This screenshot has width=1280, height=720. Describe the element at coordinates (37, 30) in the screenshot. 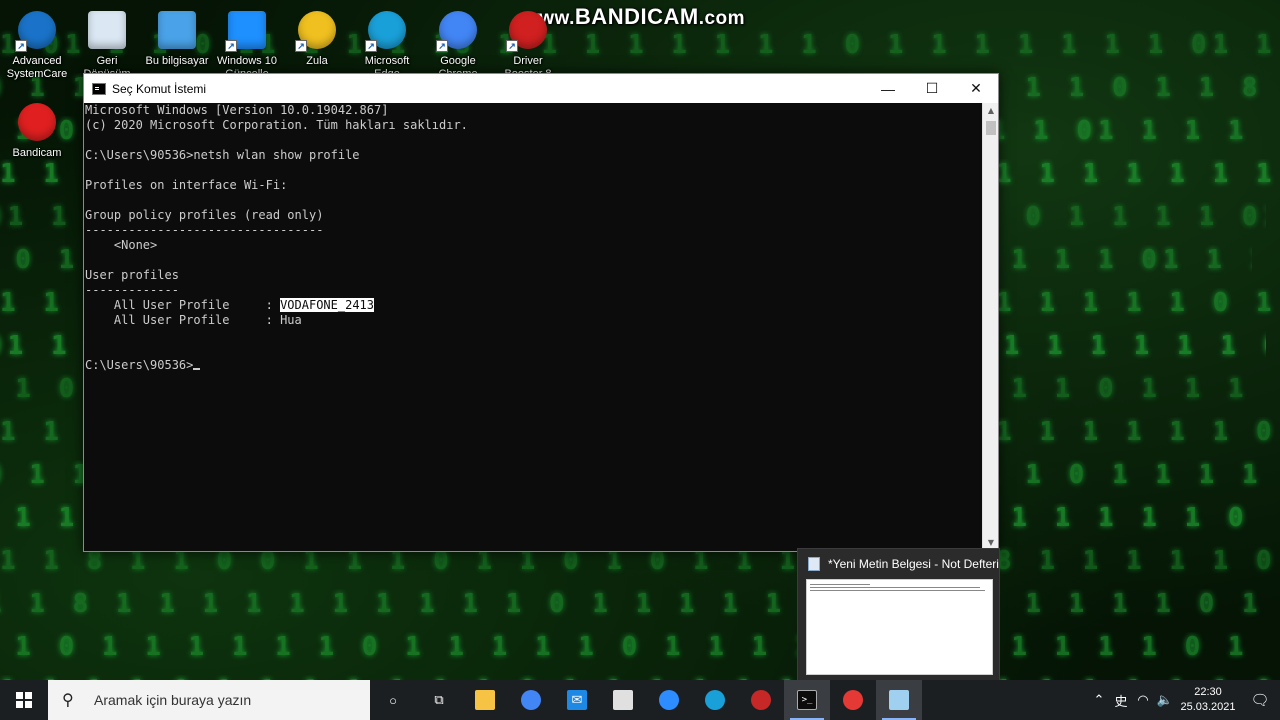

I see `advanced-systemcare-icon: ↗` at that location.